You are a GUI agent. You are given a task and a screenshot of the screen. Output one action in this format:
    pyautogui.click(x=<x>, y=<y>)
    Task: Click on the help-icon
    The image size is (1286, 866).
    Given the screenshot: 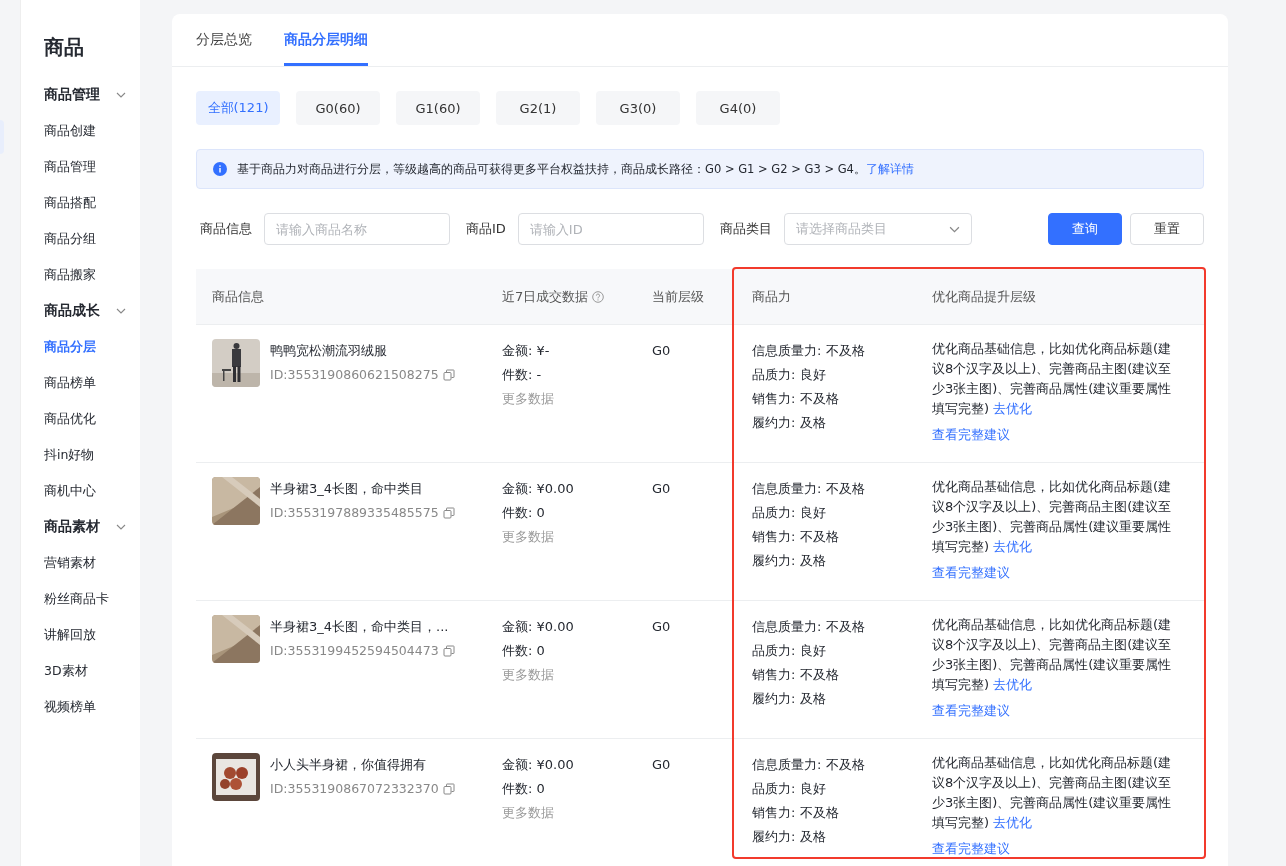 What is the action you would take?
    pyautogui.click(x=598, y=296)
    